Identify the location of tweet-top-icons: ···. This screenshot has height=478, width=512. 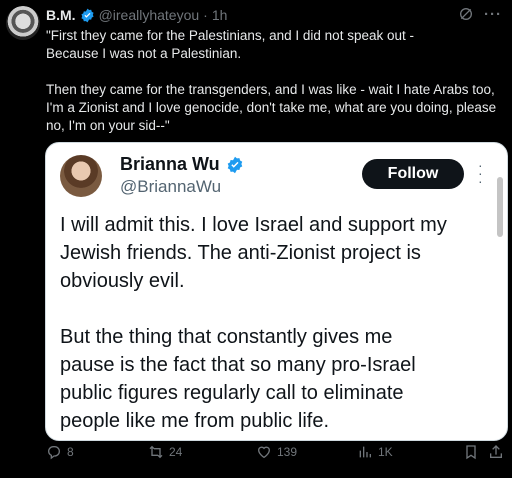
(480, 14).